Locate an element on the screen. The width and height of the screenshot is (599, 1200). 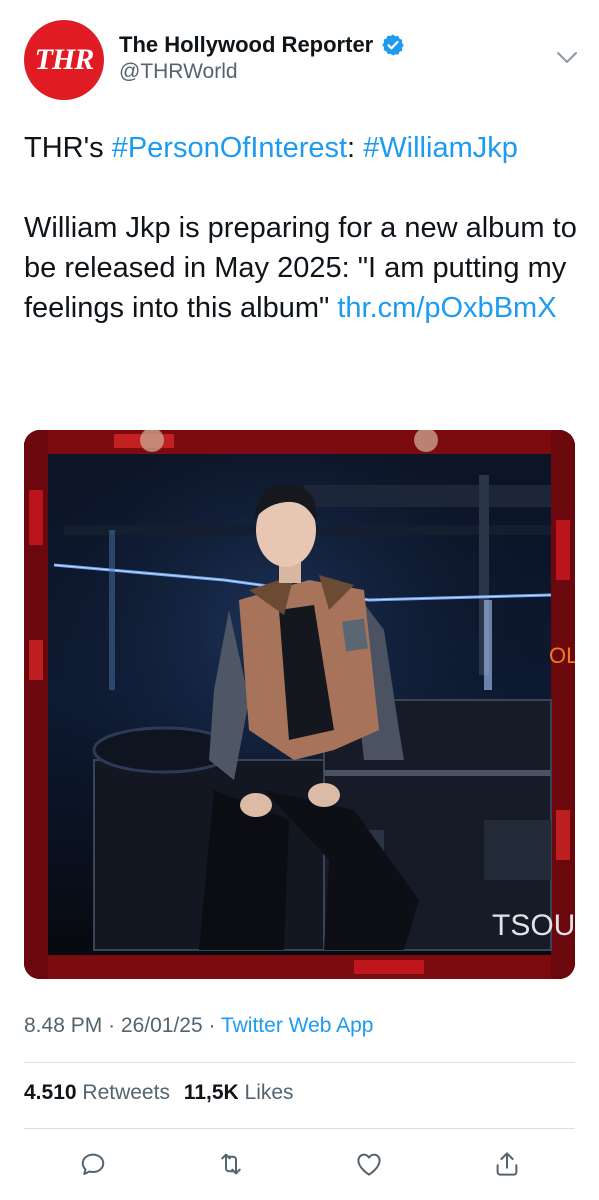
retweets-label: Retweets is located at coordinates (126, 1092).